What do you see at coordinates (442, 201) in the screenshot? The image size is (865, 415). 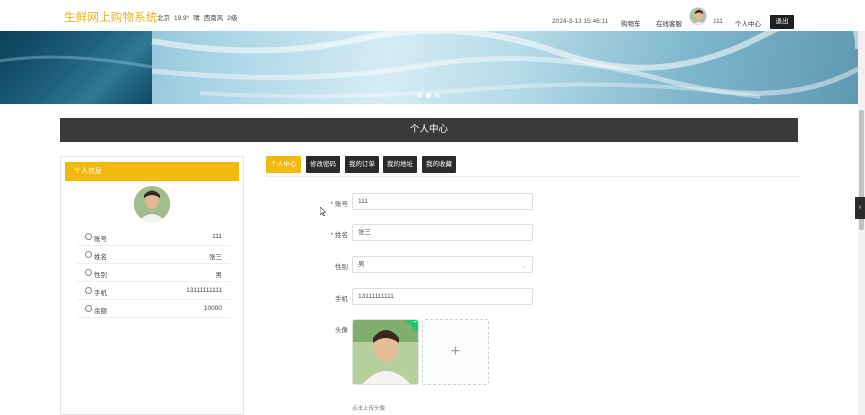 I see `account-input: 111` at bounding box center [442, 201].